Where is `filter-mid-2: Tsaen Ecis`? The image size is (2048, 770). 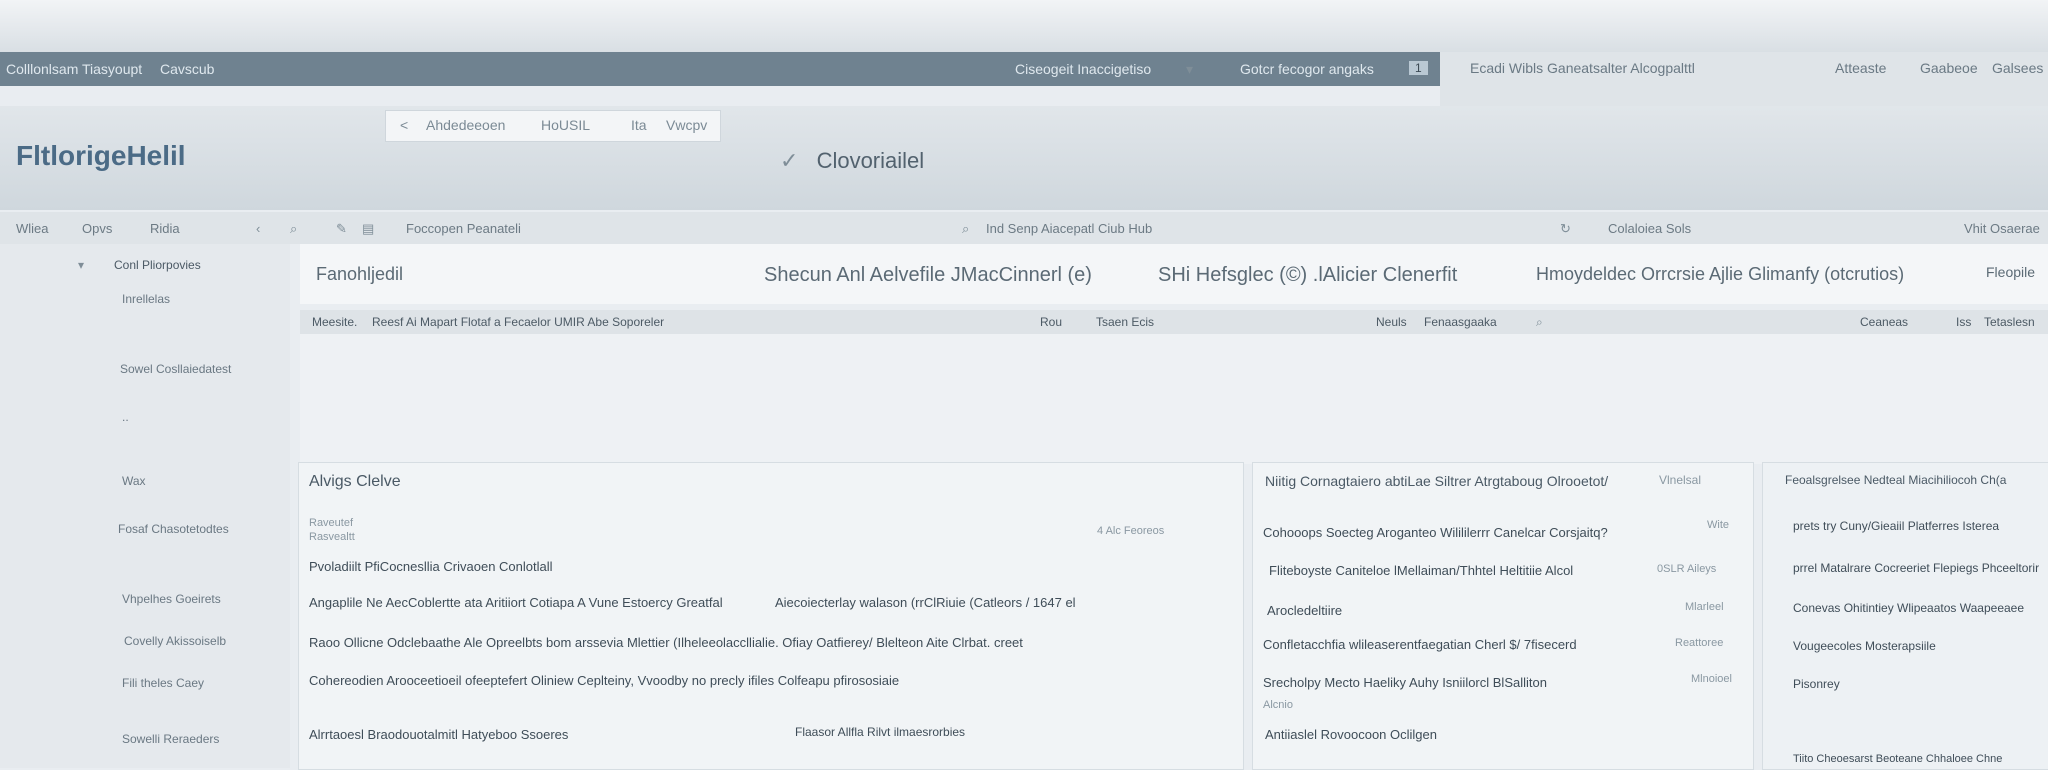
filter-mid-2: Tsaen Ecis is located at coordinates (1125, 322).